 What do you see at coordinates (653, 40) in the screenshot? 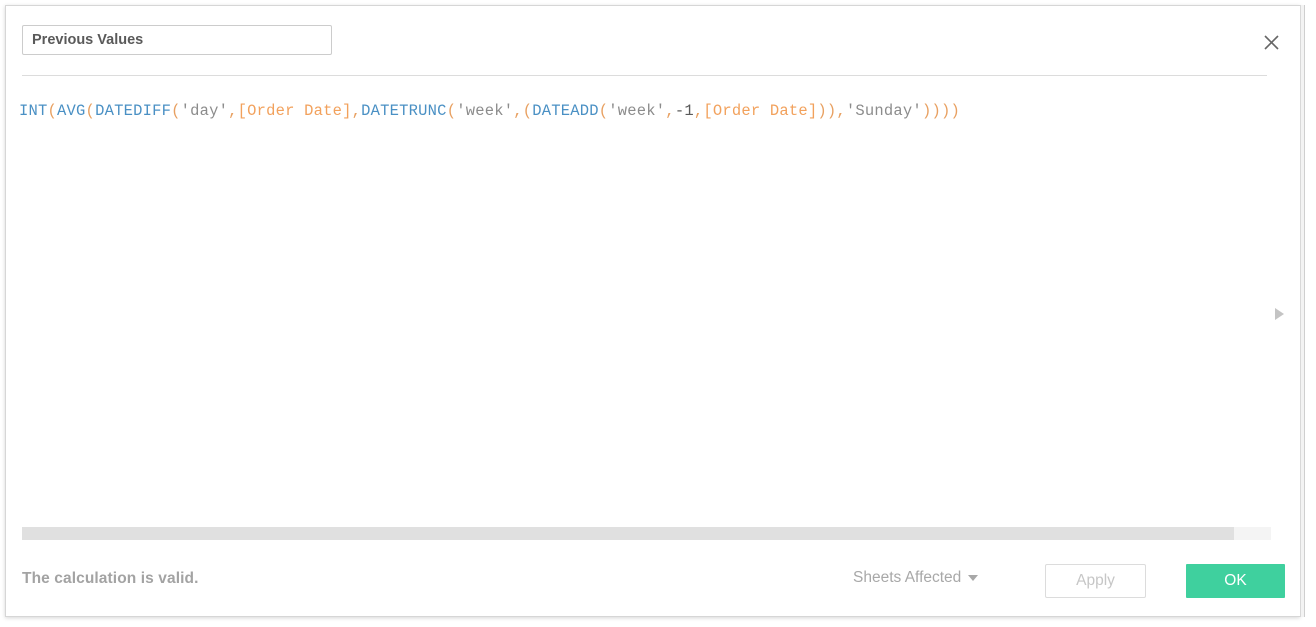
I see `dialog-header` at bounding box center [653, 40].